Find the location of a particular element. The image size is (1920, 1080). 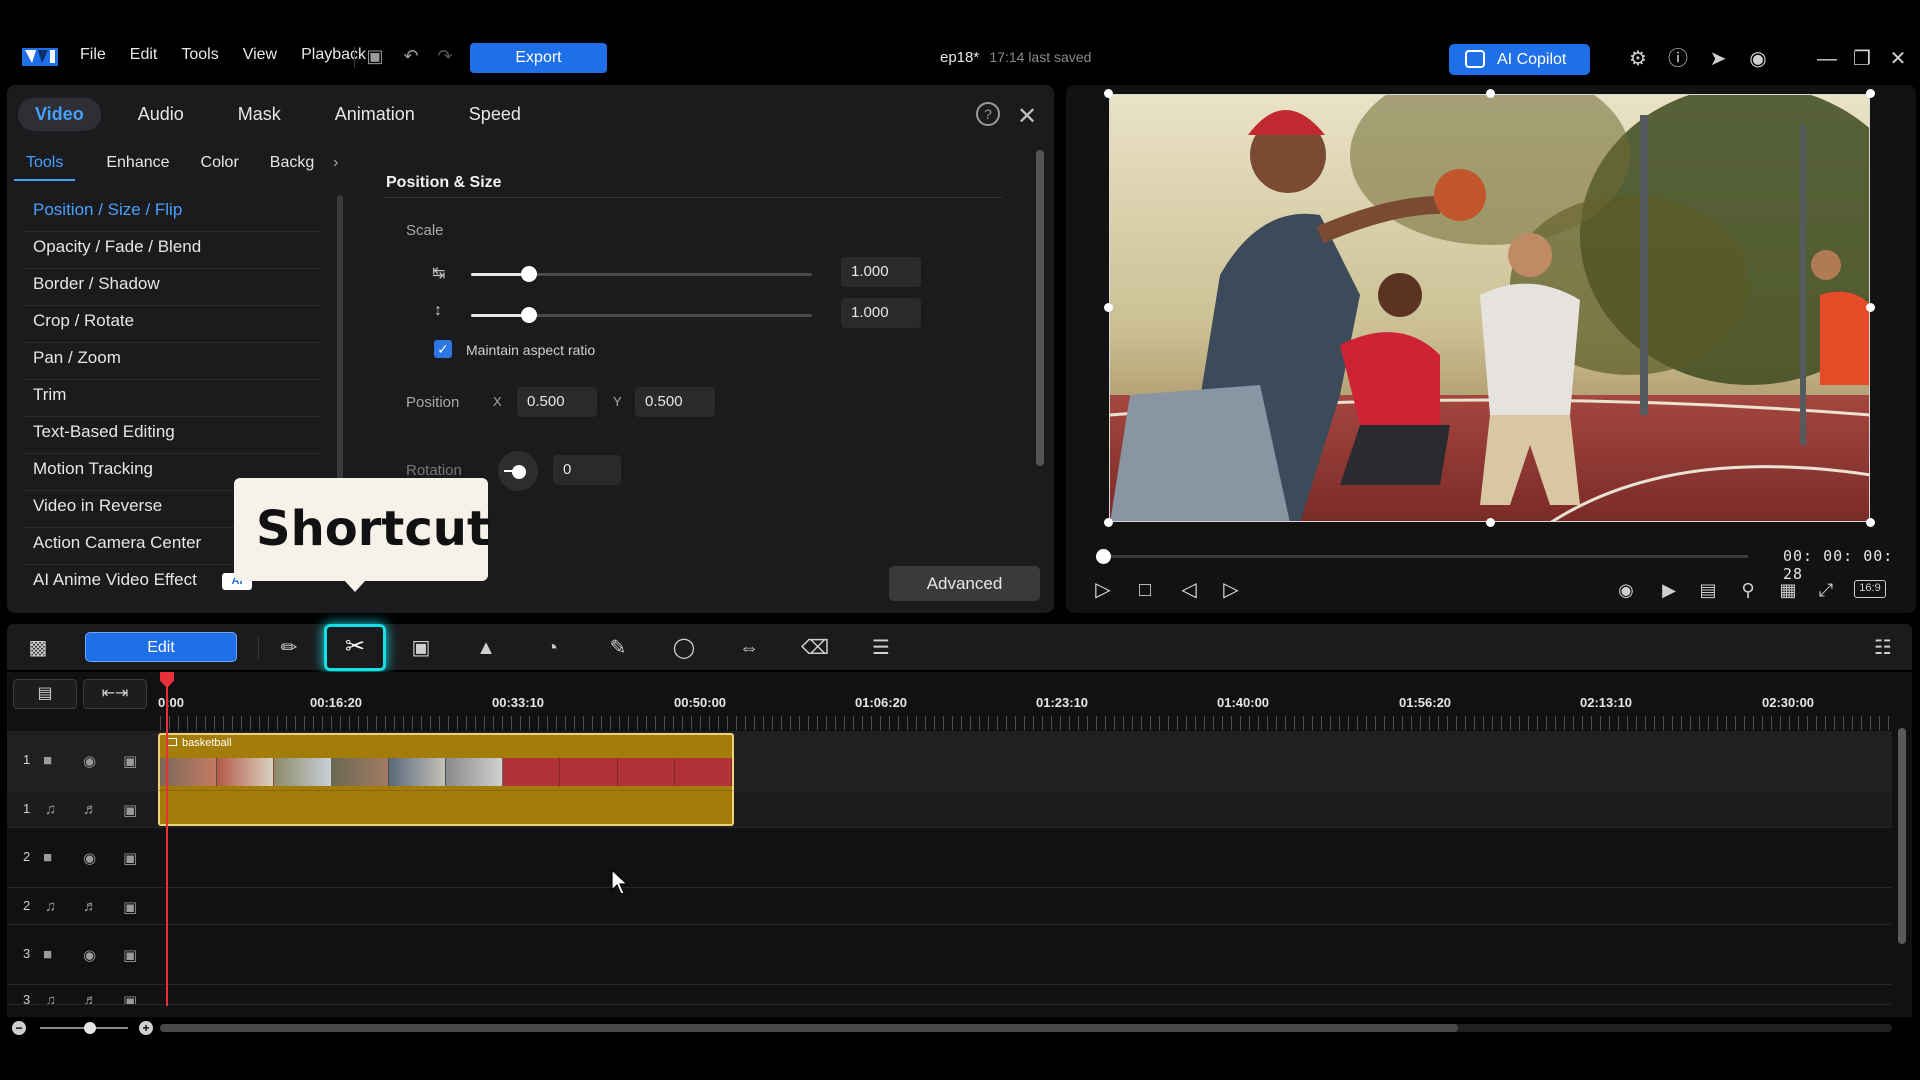

stop-icon: □ is located at coordinates (1145, 590).